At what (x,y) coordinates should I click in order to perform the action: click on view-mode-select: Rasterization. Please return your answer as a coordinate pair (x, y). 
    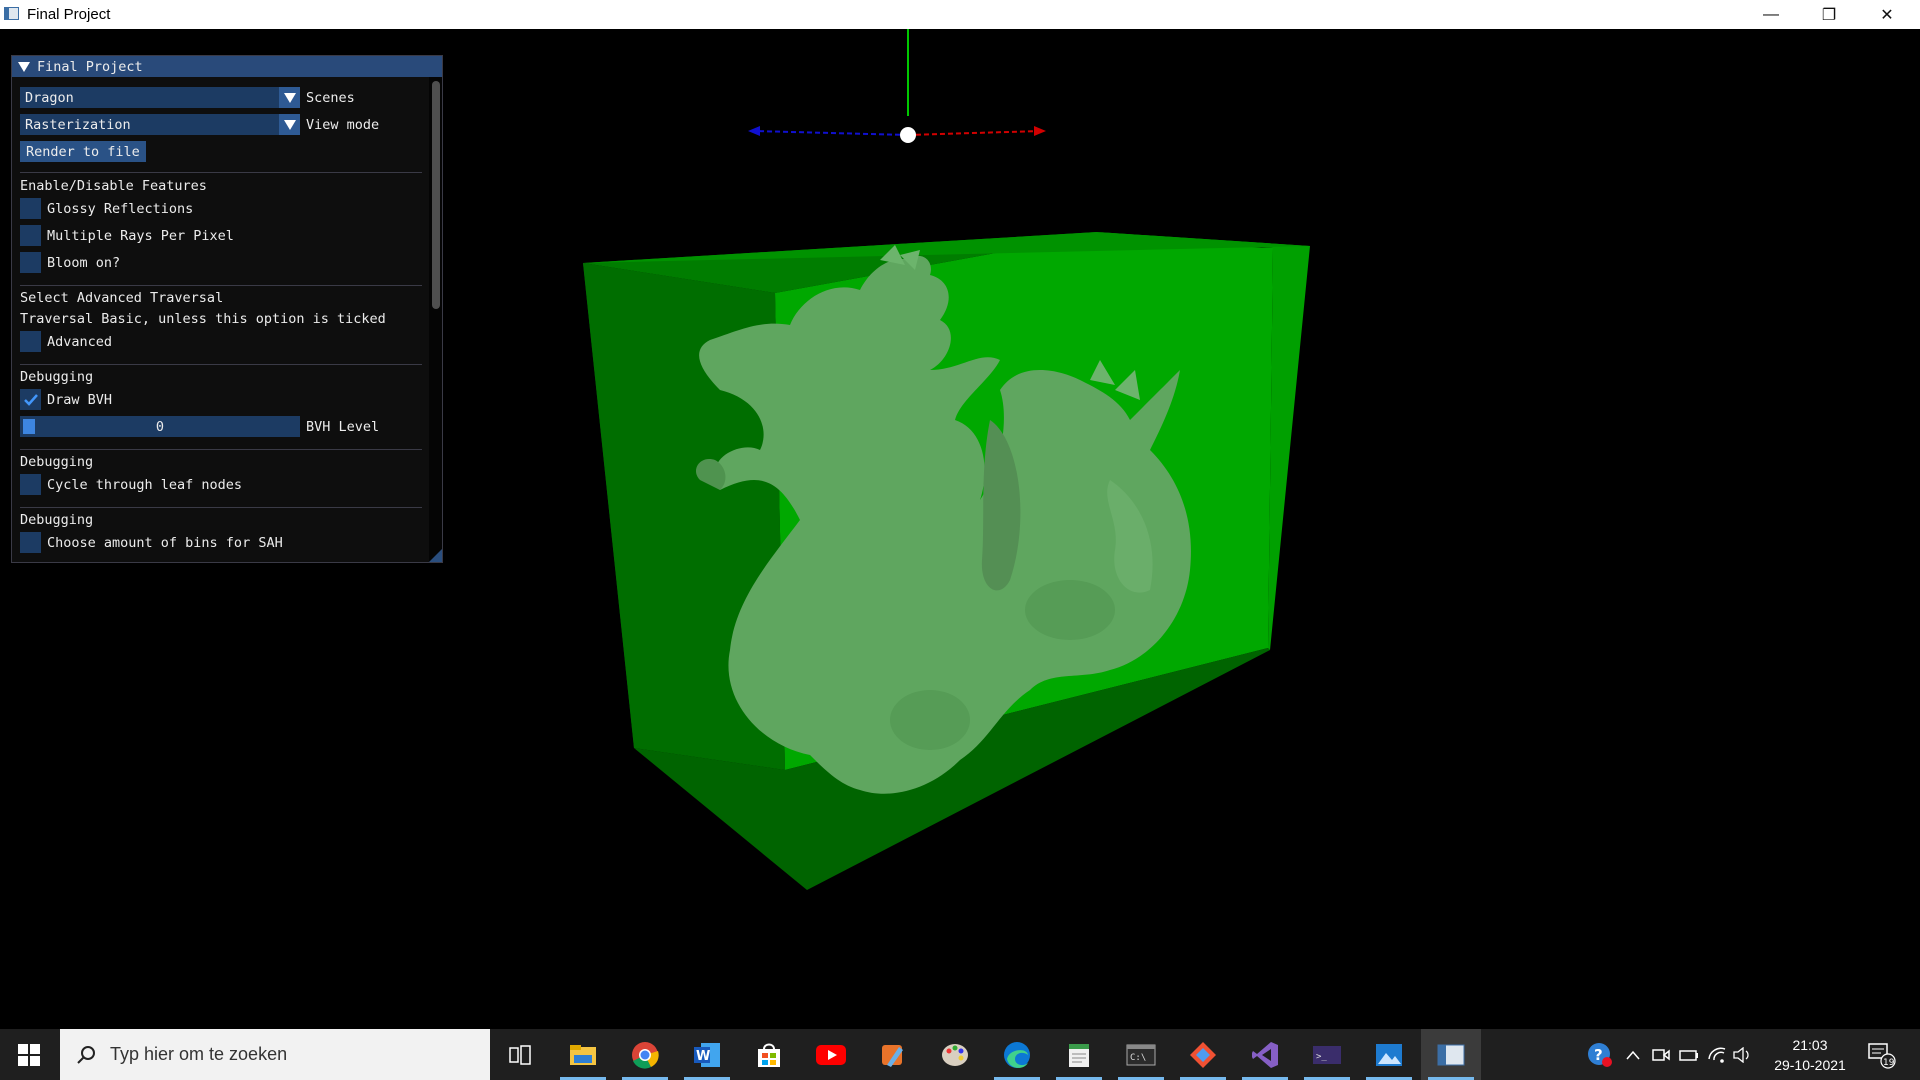
    Looking at the image, I should click on (160, 124).